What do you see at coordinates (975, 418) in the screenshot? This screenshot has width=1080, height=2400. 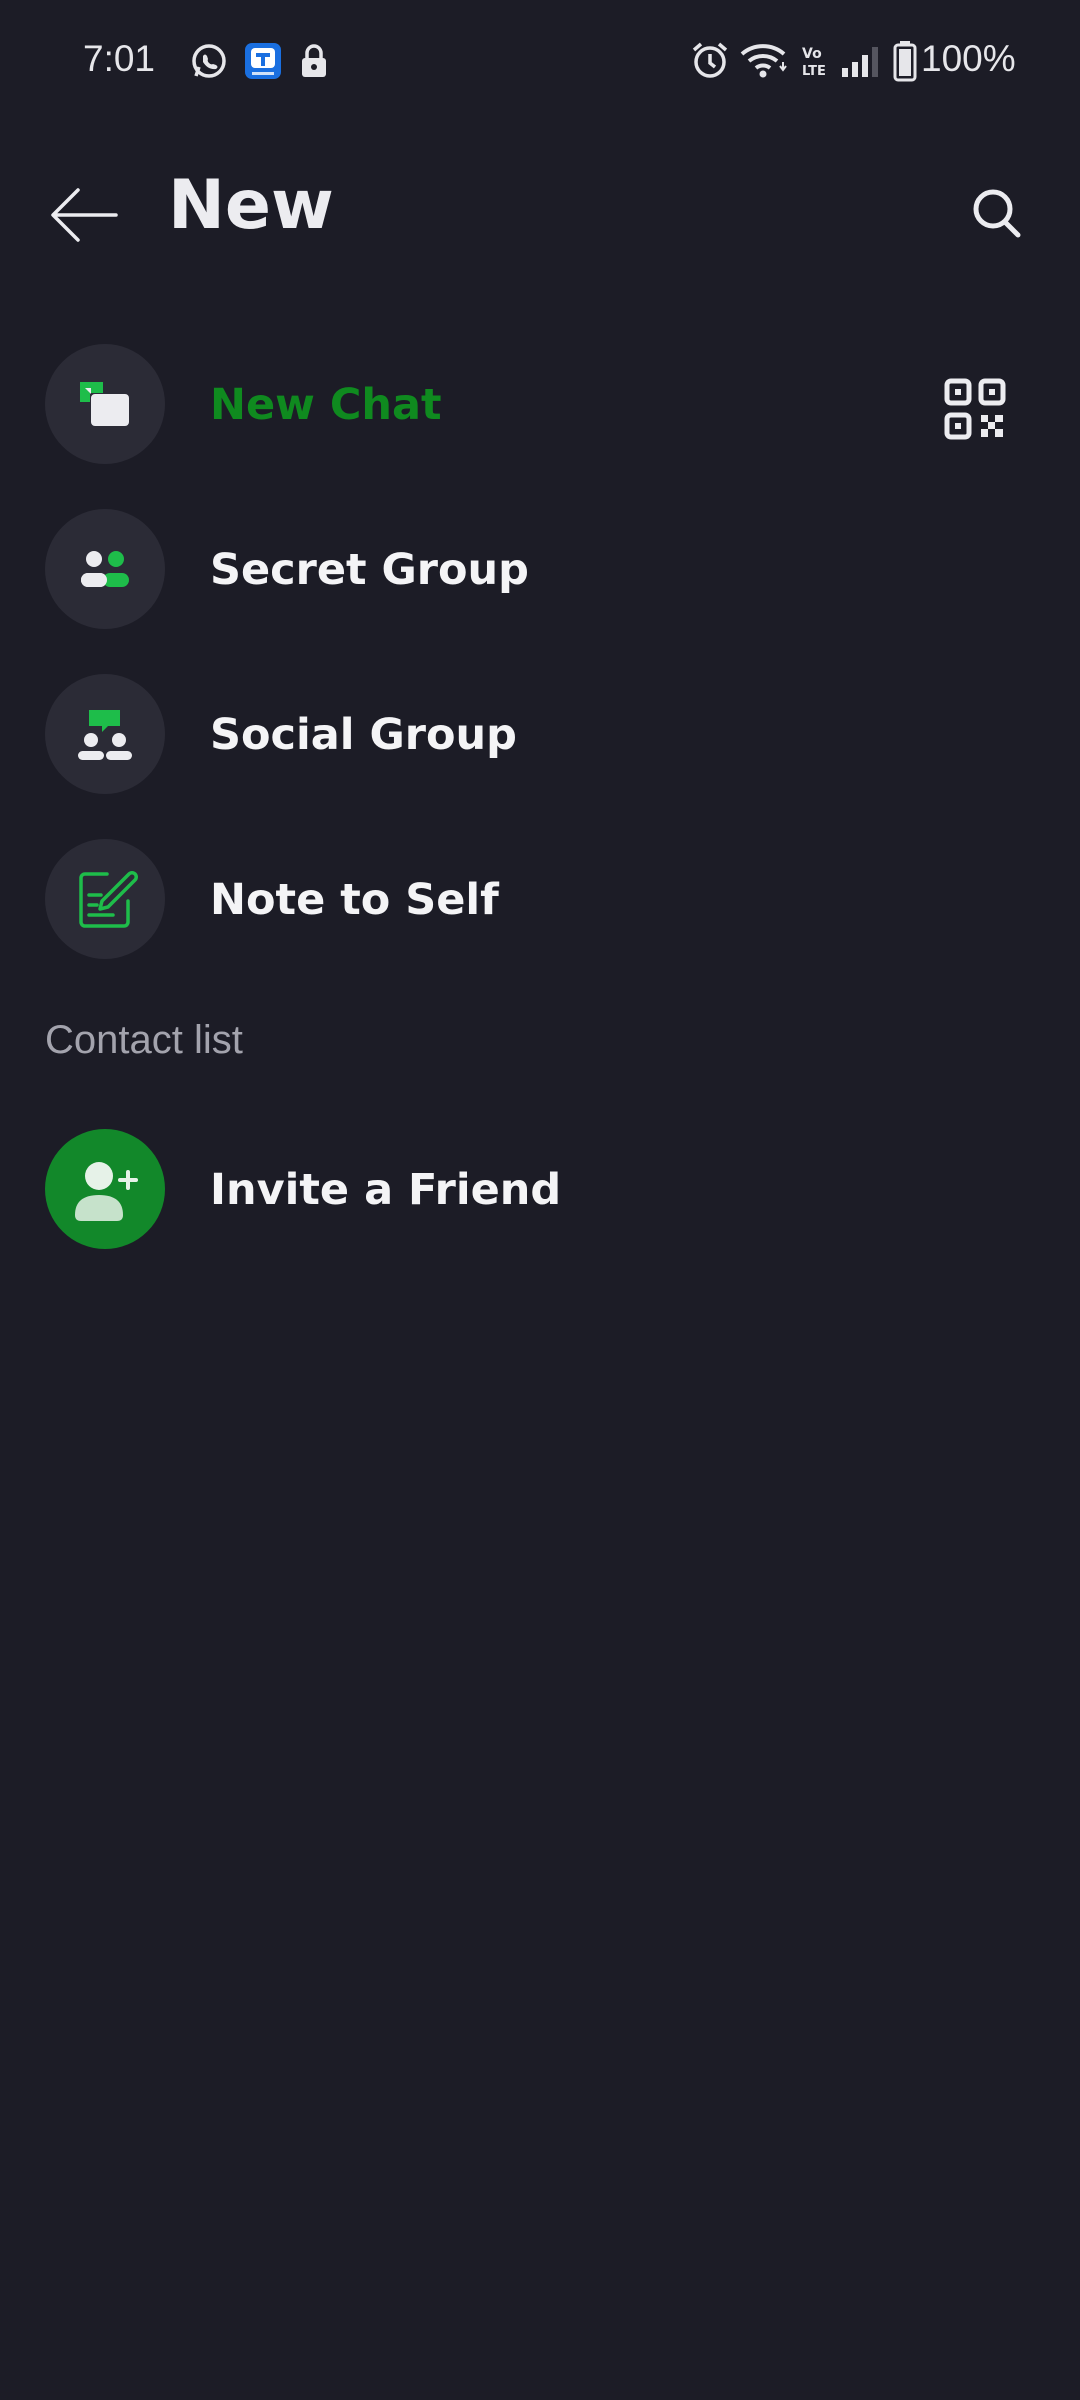 I see `qr-code-icon` at bounding box center [975, 418].